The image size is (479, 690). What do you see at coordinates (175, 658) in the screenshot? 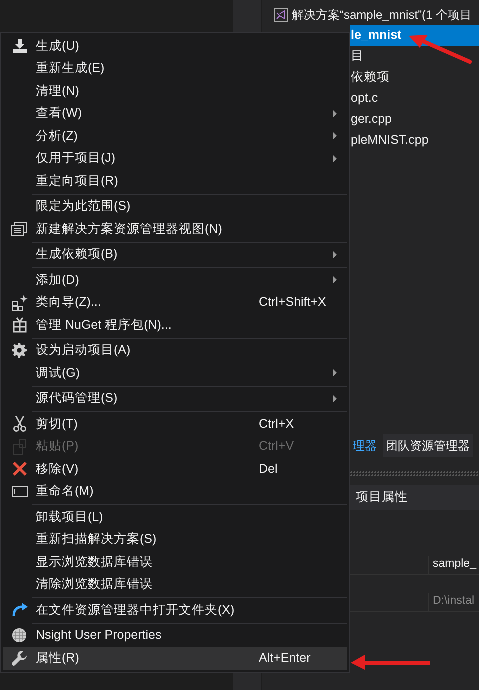
I see `menu-item: 属性(R) Alt+Enter` at bounding box center [175, 658].